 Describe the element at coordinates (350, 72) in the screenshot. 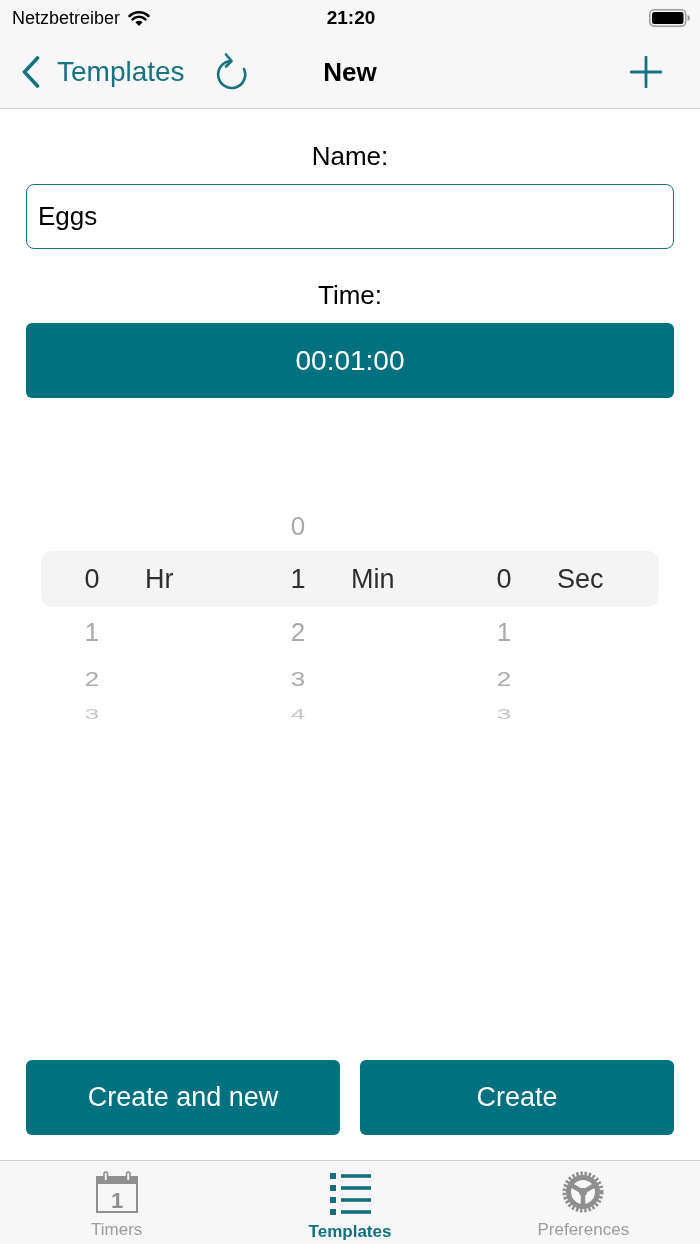

I see `screen-title: New` at that location.